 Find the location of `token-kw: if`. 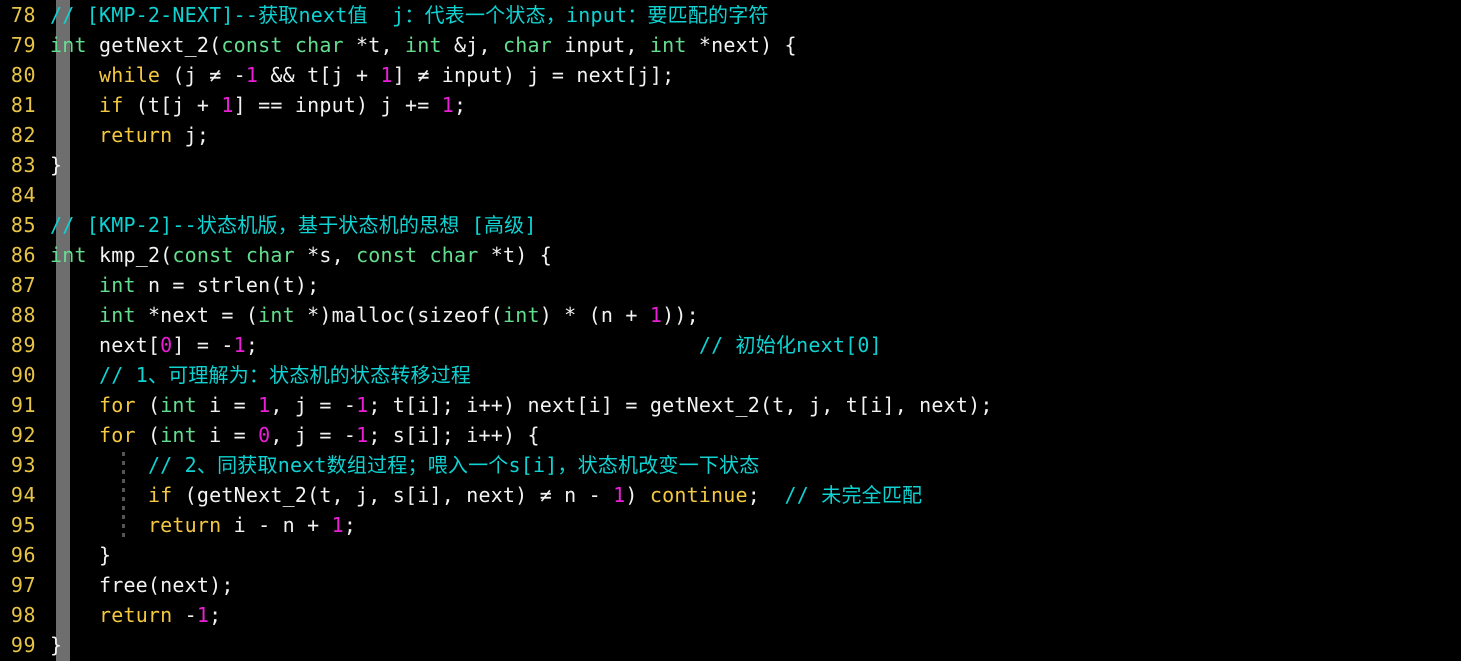

token-kw: if is located at coordinates (160, 495).